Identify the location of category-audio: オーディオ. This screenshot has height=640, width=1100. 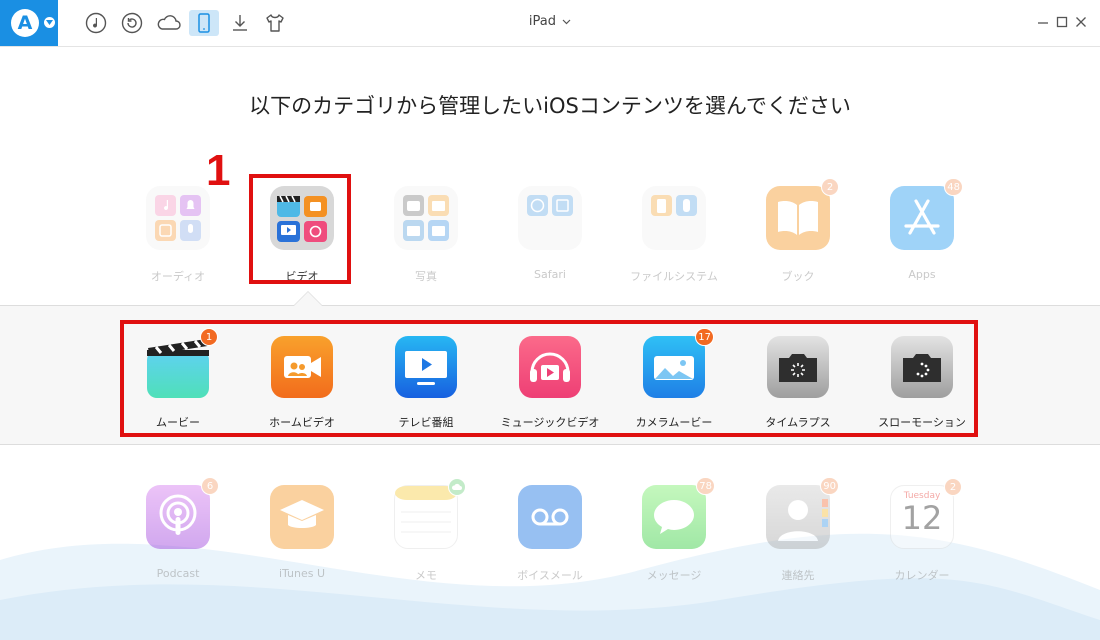
(178, 235).